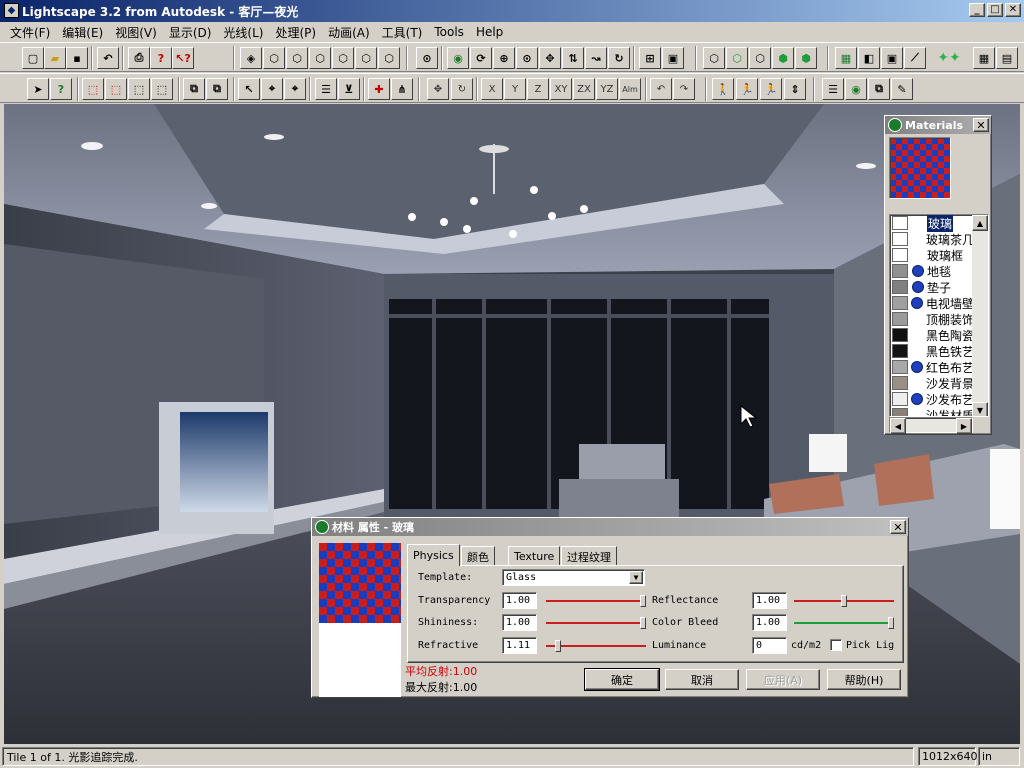 This screenshot has height=768, width=1024. I want to click on select-box-icon: ⬚, so click(93, 89).